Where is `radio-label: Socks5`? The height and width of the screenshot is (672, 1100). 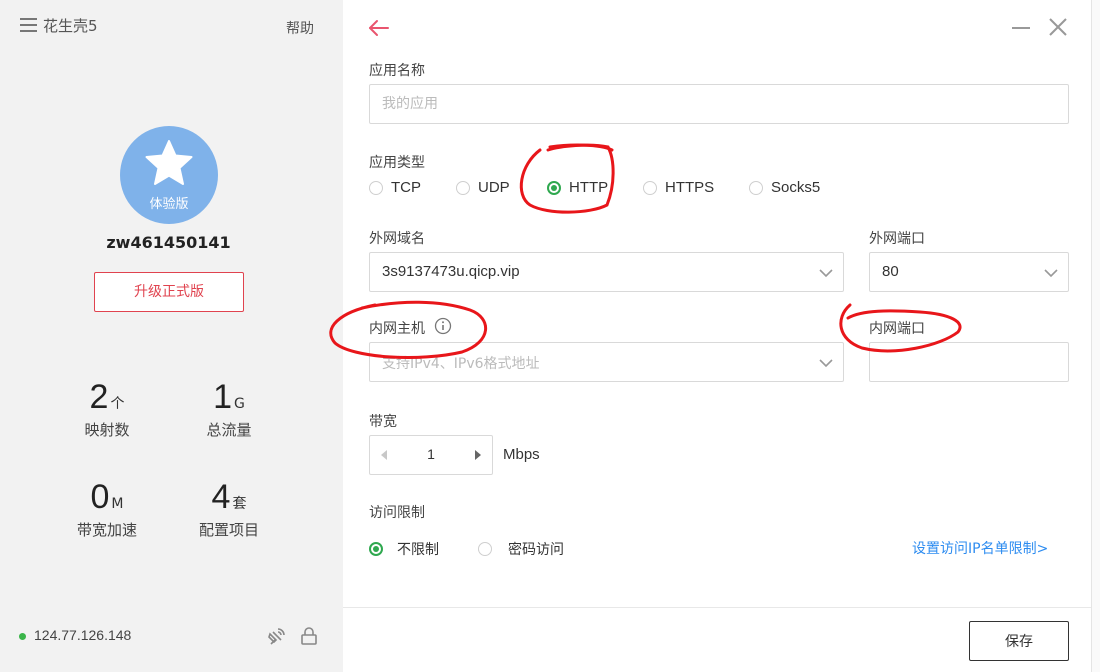
radio-label: Socks5 is located at coordinates (796, 187).